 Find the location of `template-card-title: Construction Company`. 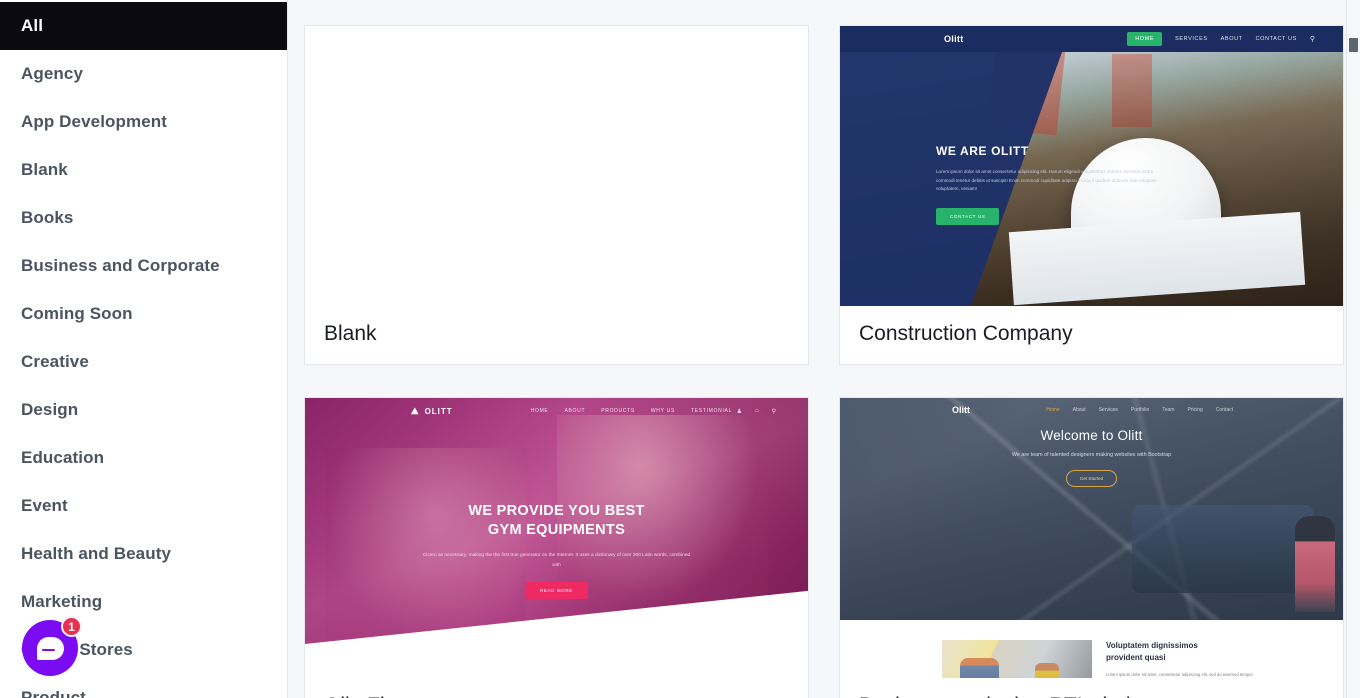

template-card-title: Construction Company is located at coordinates (966, 333).